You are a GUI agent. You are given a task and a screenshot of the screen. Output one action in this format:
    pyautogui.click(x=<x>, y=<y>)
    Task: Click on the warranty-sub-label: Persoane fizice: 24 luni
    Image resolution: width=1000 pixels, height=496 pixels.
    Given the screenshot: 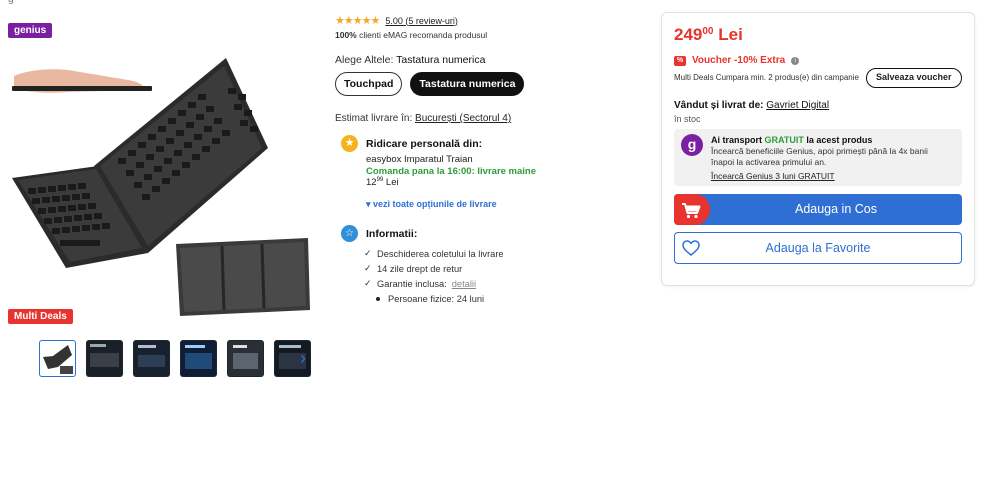 What is the action you would take?
    pyautogui.click(x=436, y=298)
    